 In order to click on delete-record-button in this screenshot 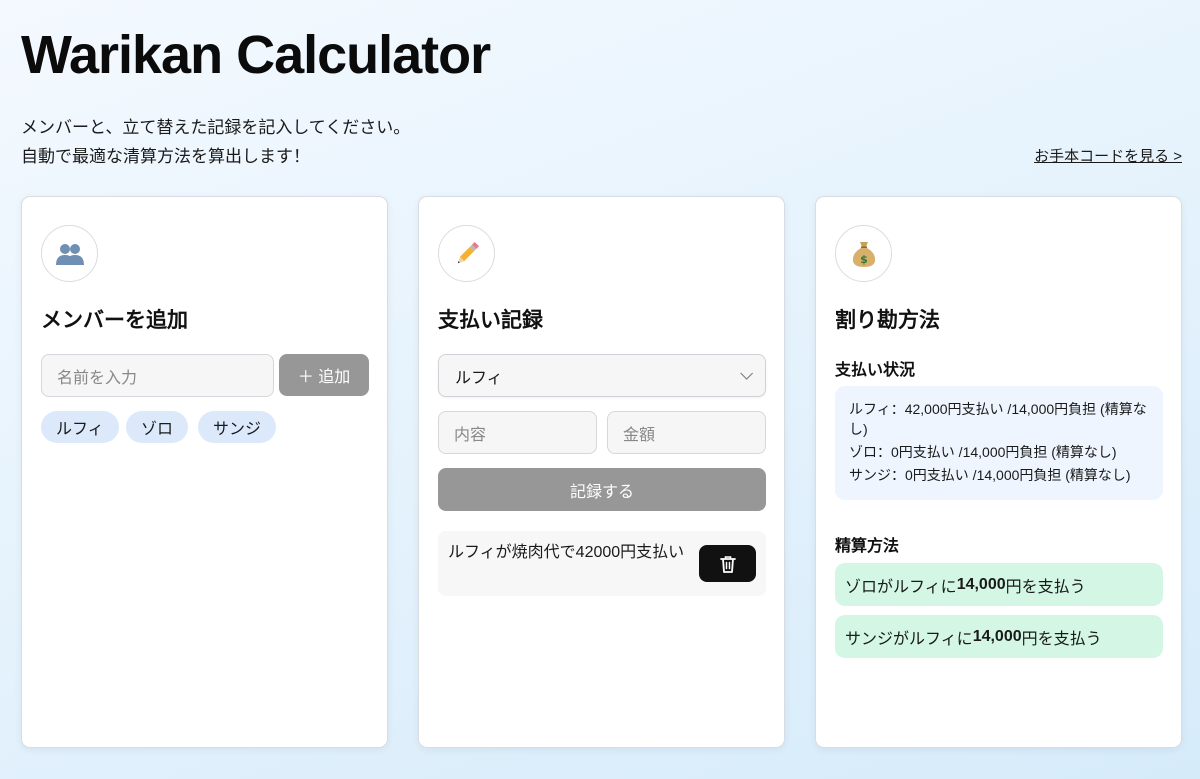, I will do `click(727, 563)`.